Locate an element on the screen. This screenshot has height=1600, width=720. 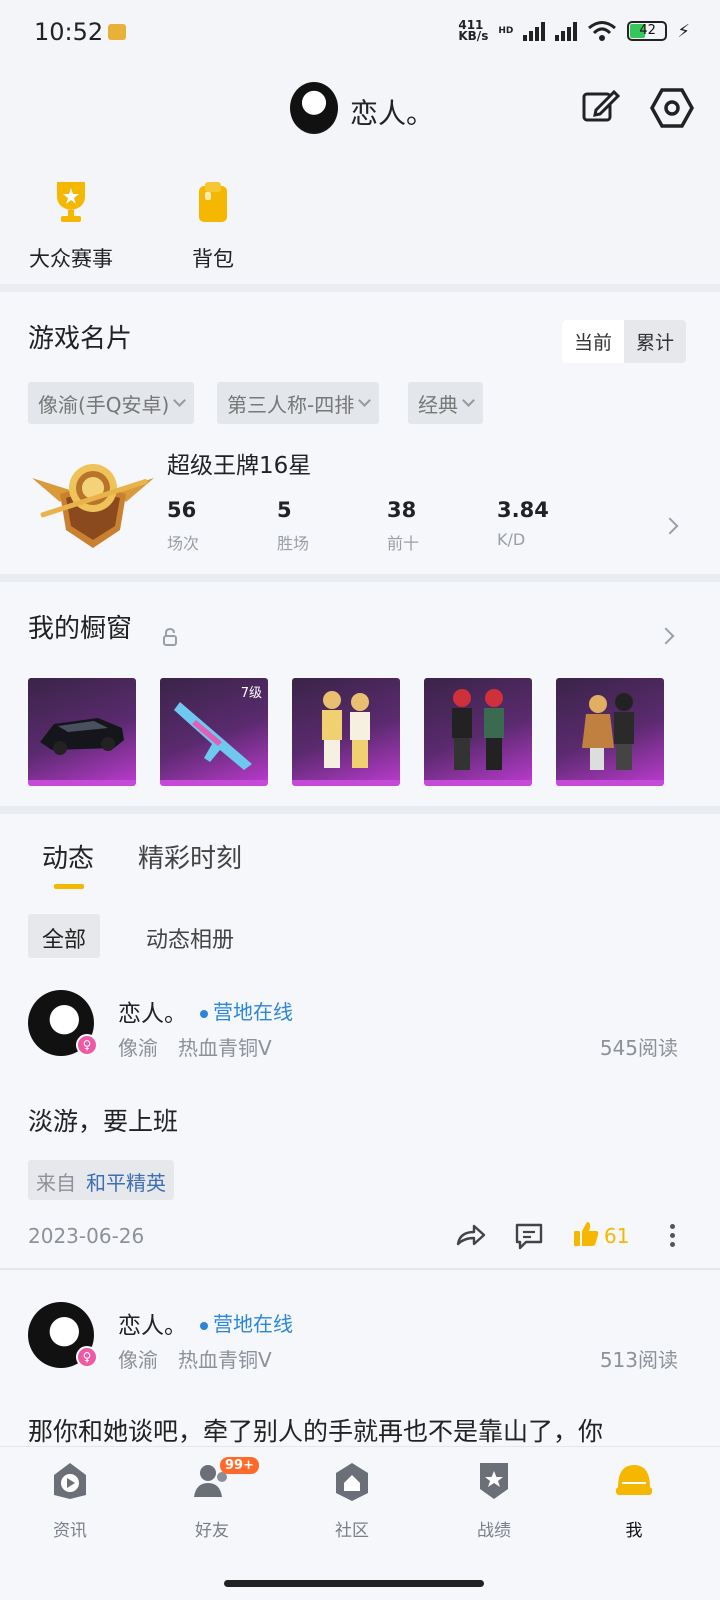
stat-label: 前十 is located at coordinates (403, 543).